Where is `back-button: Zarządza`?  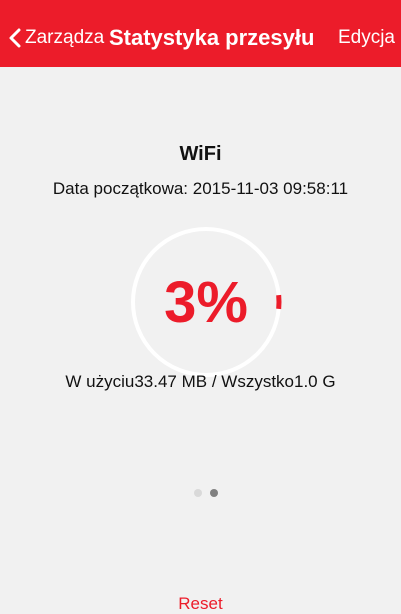
back-button: Zarządza is located at coordinates (55, 38).